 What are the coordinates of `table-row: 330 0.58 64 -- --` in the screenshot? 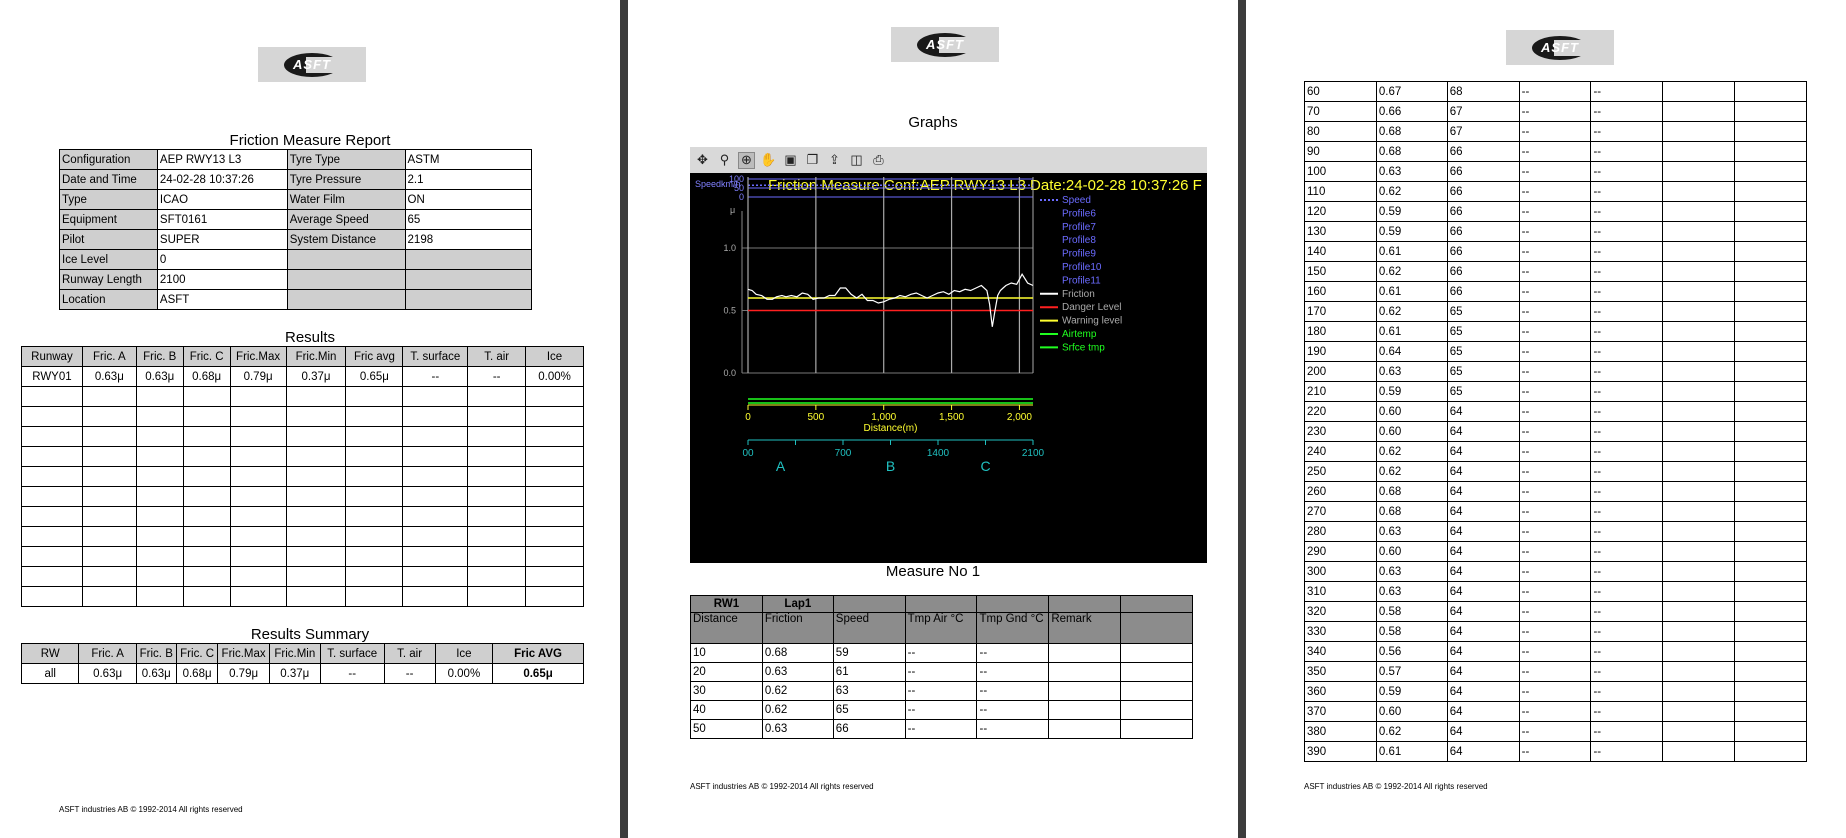 It's located at (1555, 631).